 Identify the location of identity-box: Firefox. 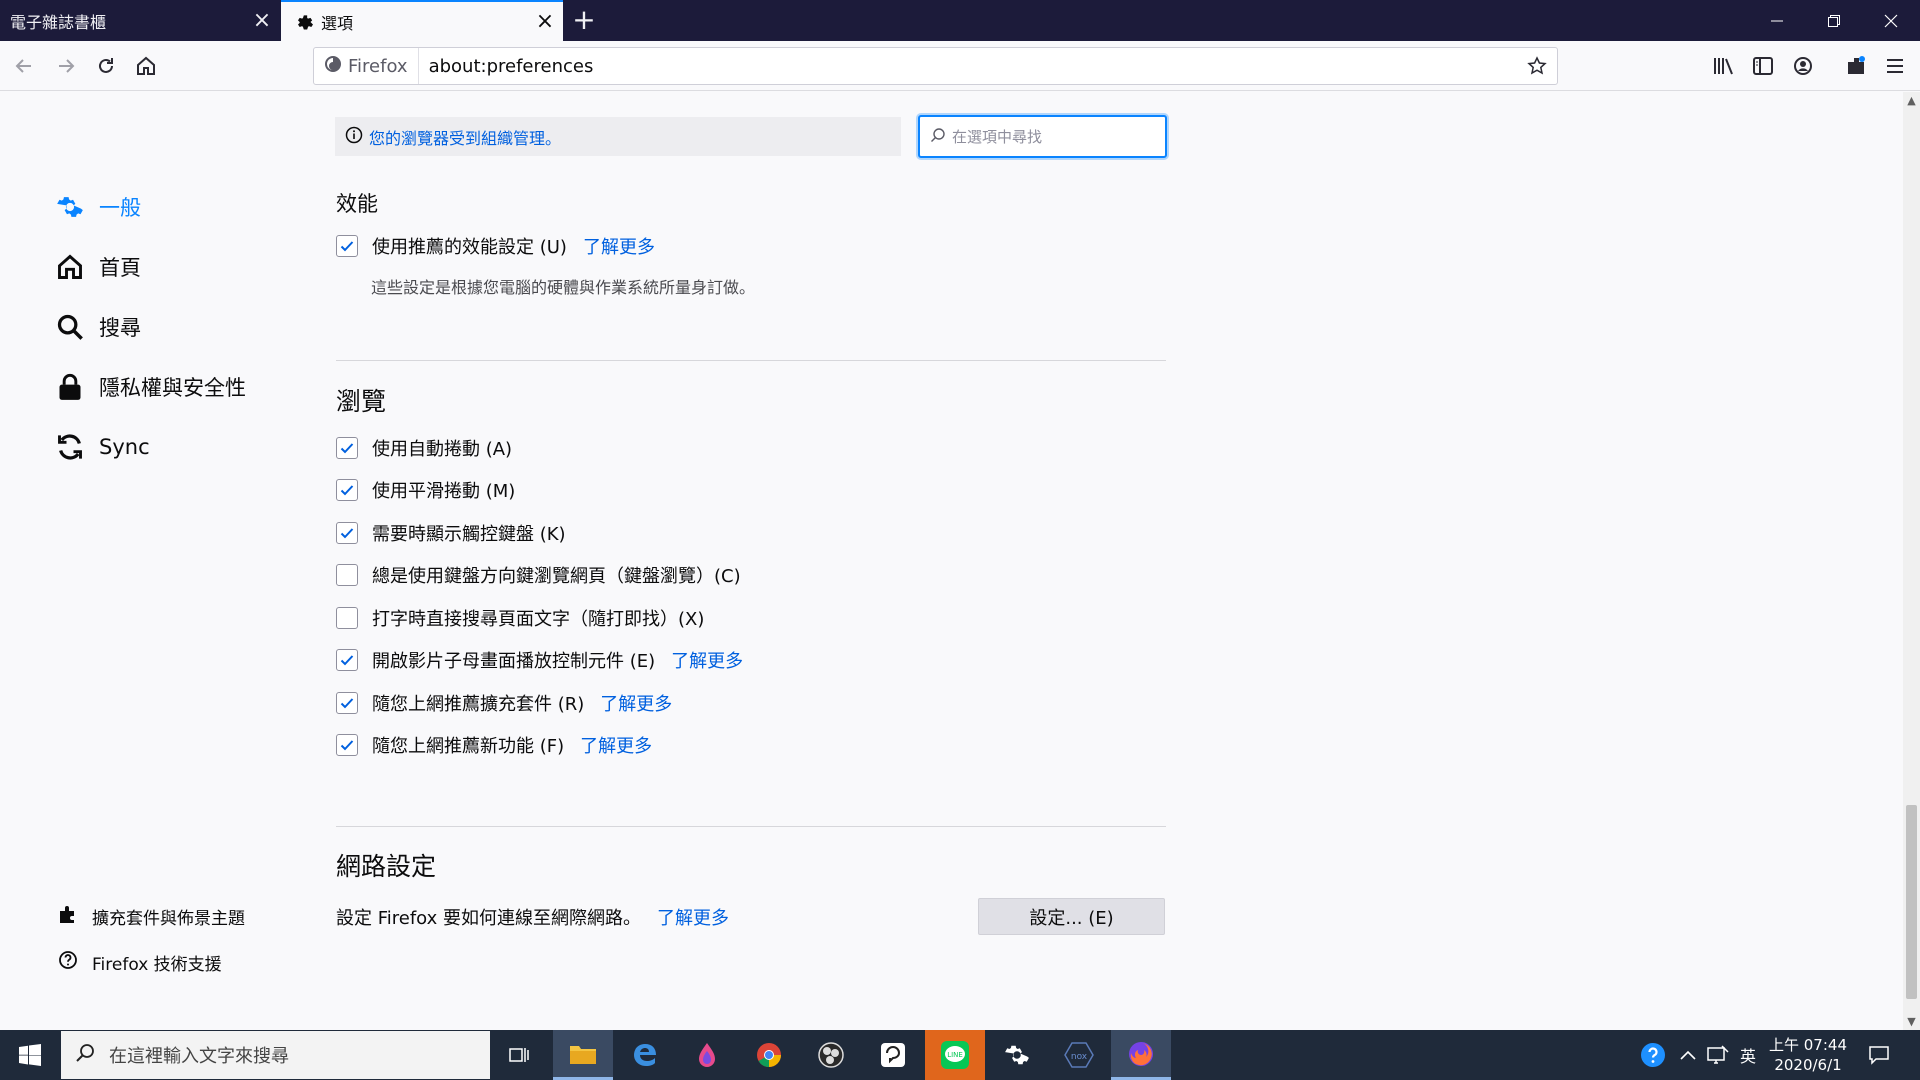
(366, 66).